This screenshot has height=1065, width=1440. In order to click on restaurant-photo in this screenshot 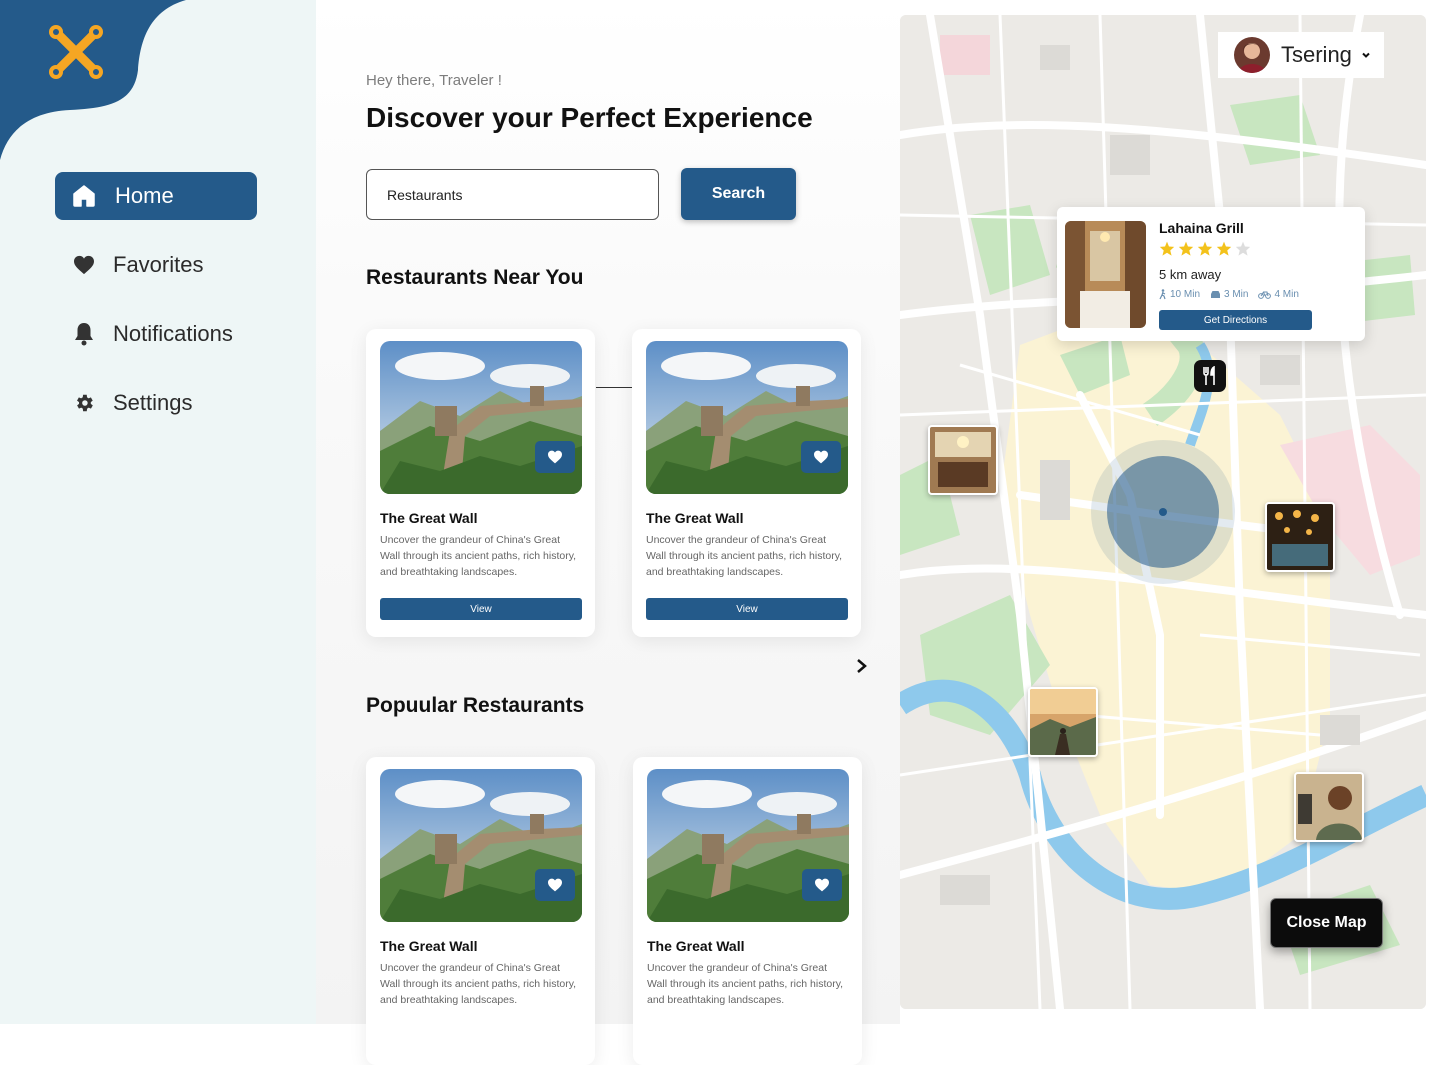, I will do `click(1105, 274)`.